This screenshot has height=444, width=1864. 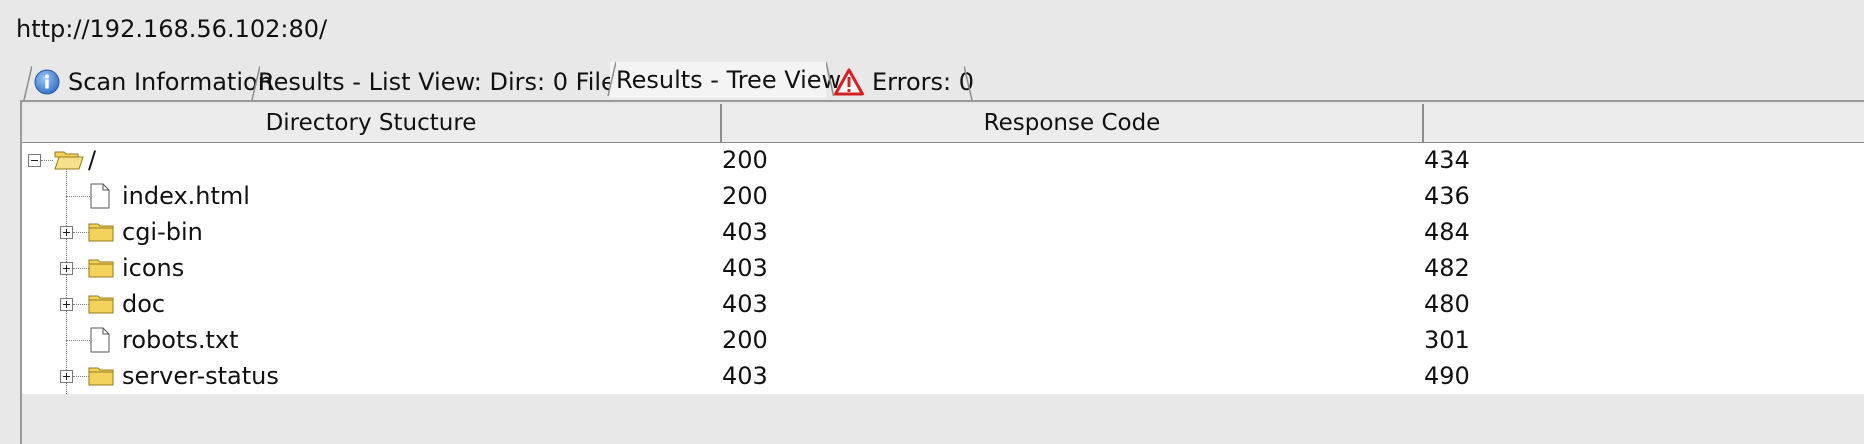 What do you see at coordinates (186, 196) in the screenshot?
I see `tree-node-label: index.html` at bounding box center [186, 196].